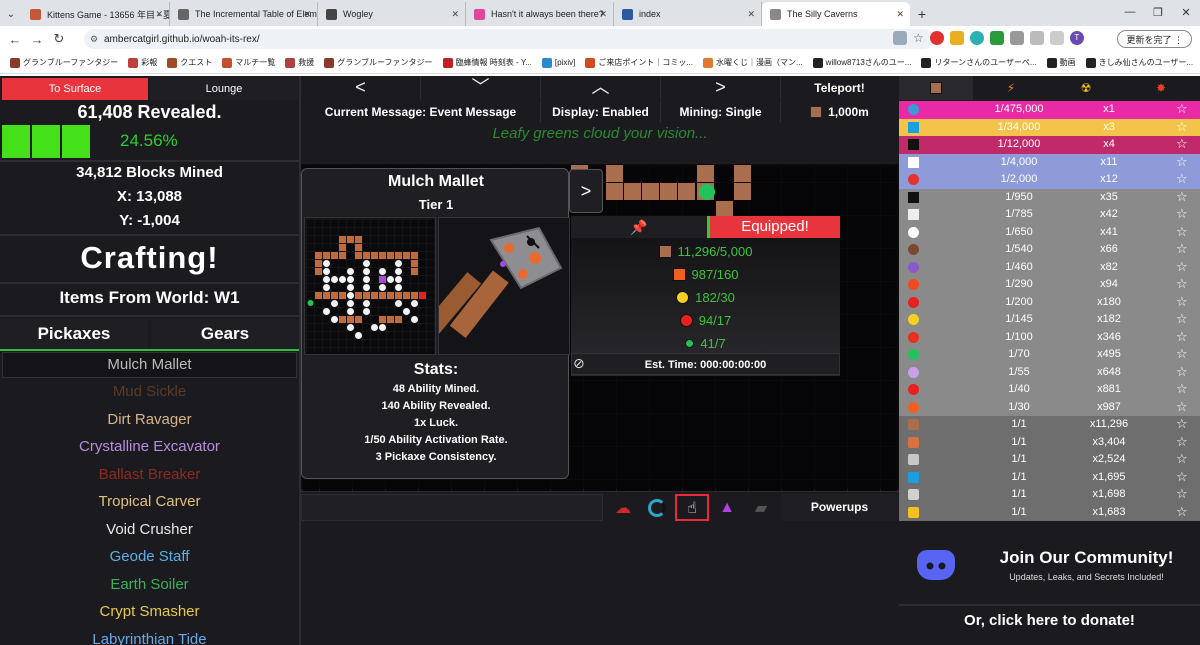 This screenshot has height=645, width=1200. I want to click on mining-mode-toggle: Mining: Single, so click(721, 112).